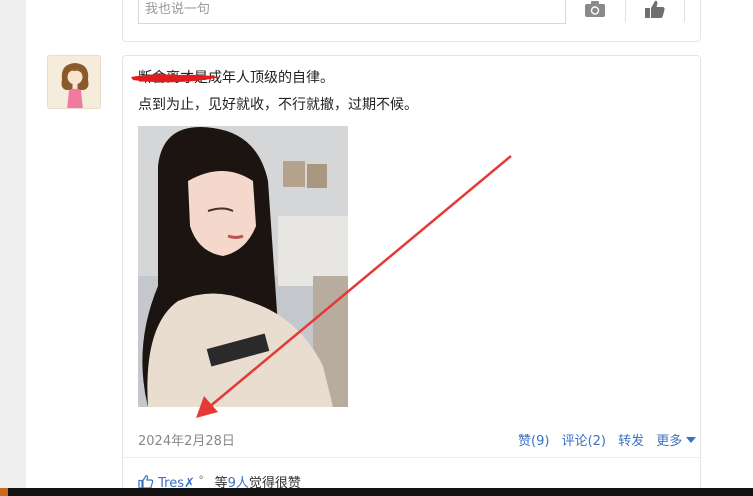 This screenshot has width=753, height=496. Describe the element at coordinates (376, 492) in the screenshot. I see `taskbar-edge` at that location.